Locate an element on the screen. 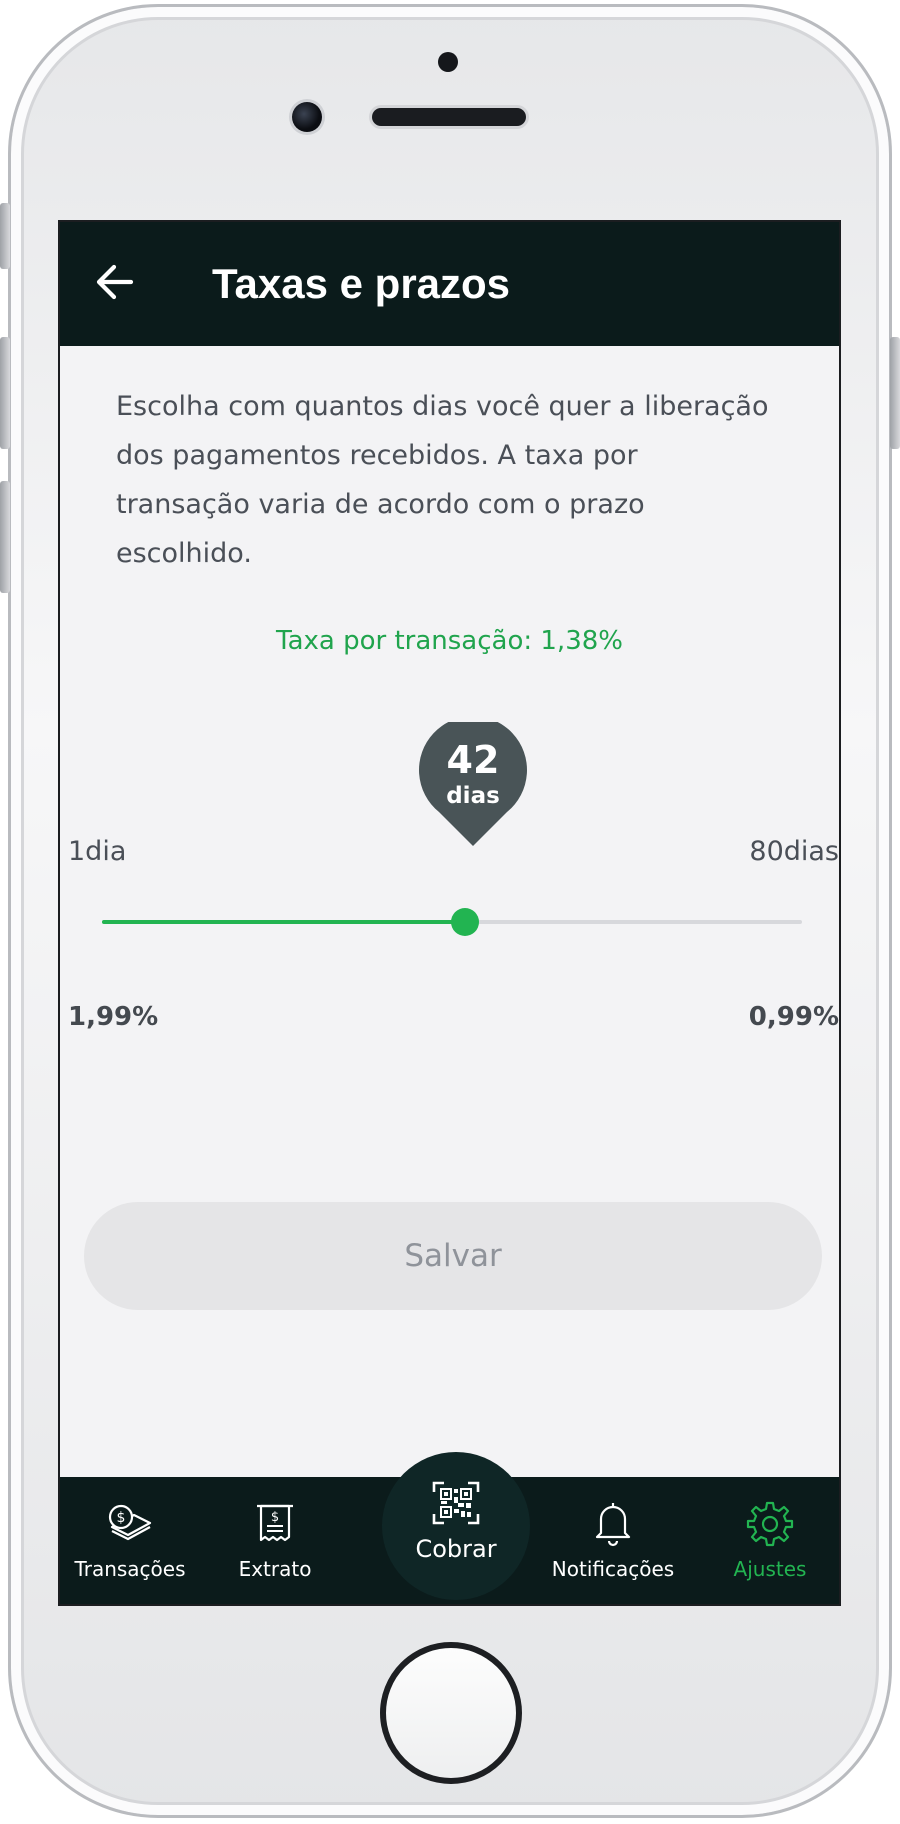  arrow-left-icon is located at coordinates (114, 284).